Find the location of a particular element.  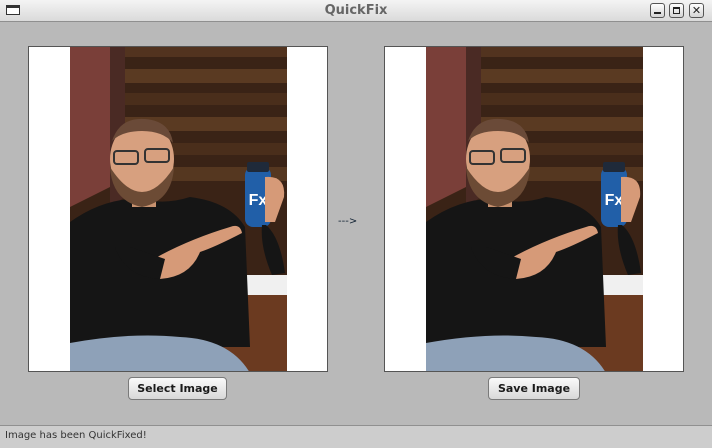

window-title: QuickFix is located at coordinates (356, 10).